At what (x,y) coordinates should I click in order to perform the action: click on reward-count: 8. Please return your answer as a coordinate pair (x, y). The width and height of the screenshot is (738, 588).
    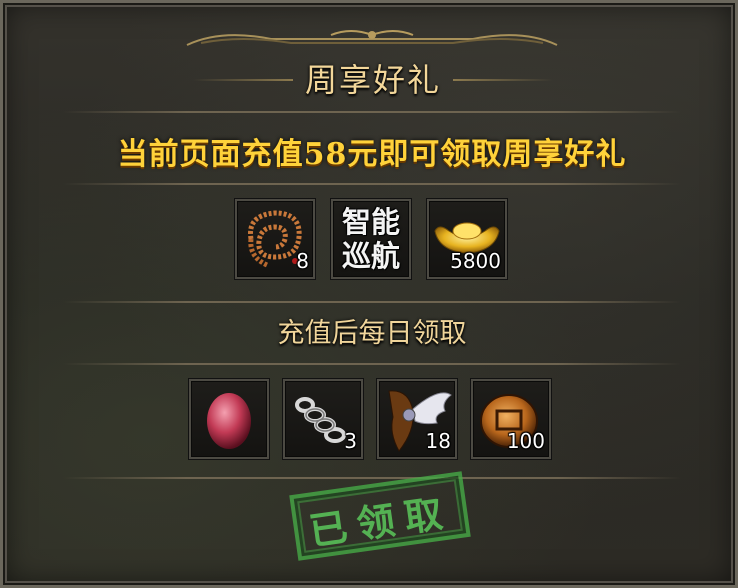
    Looking at the image, I should click on (302, 261).